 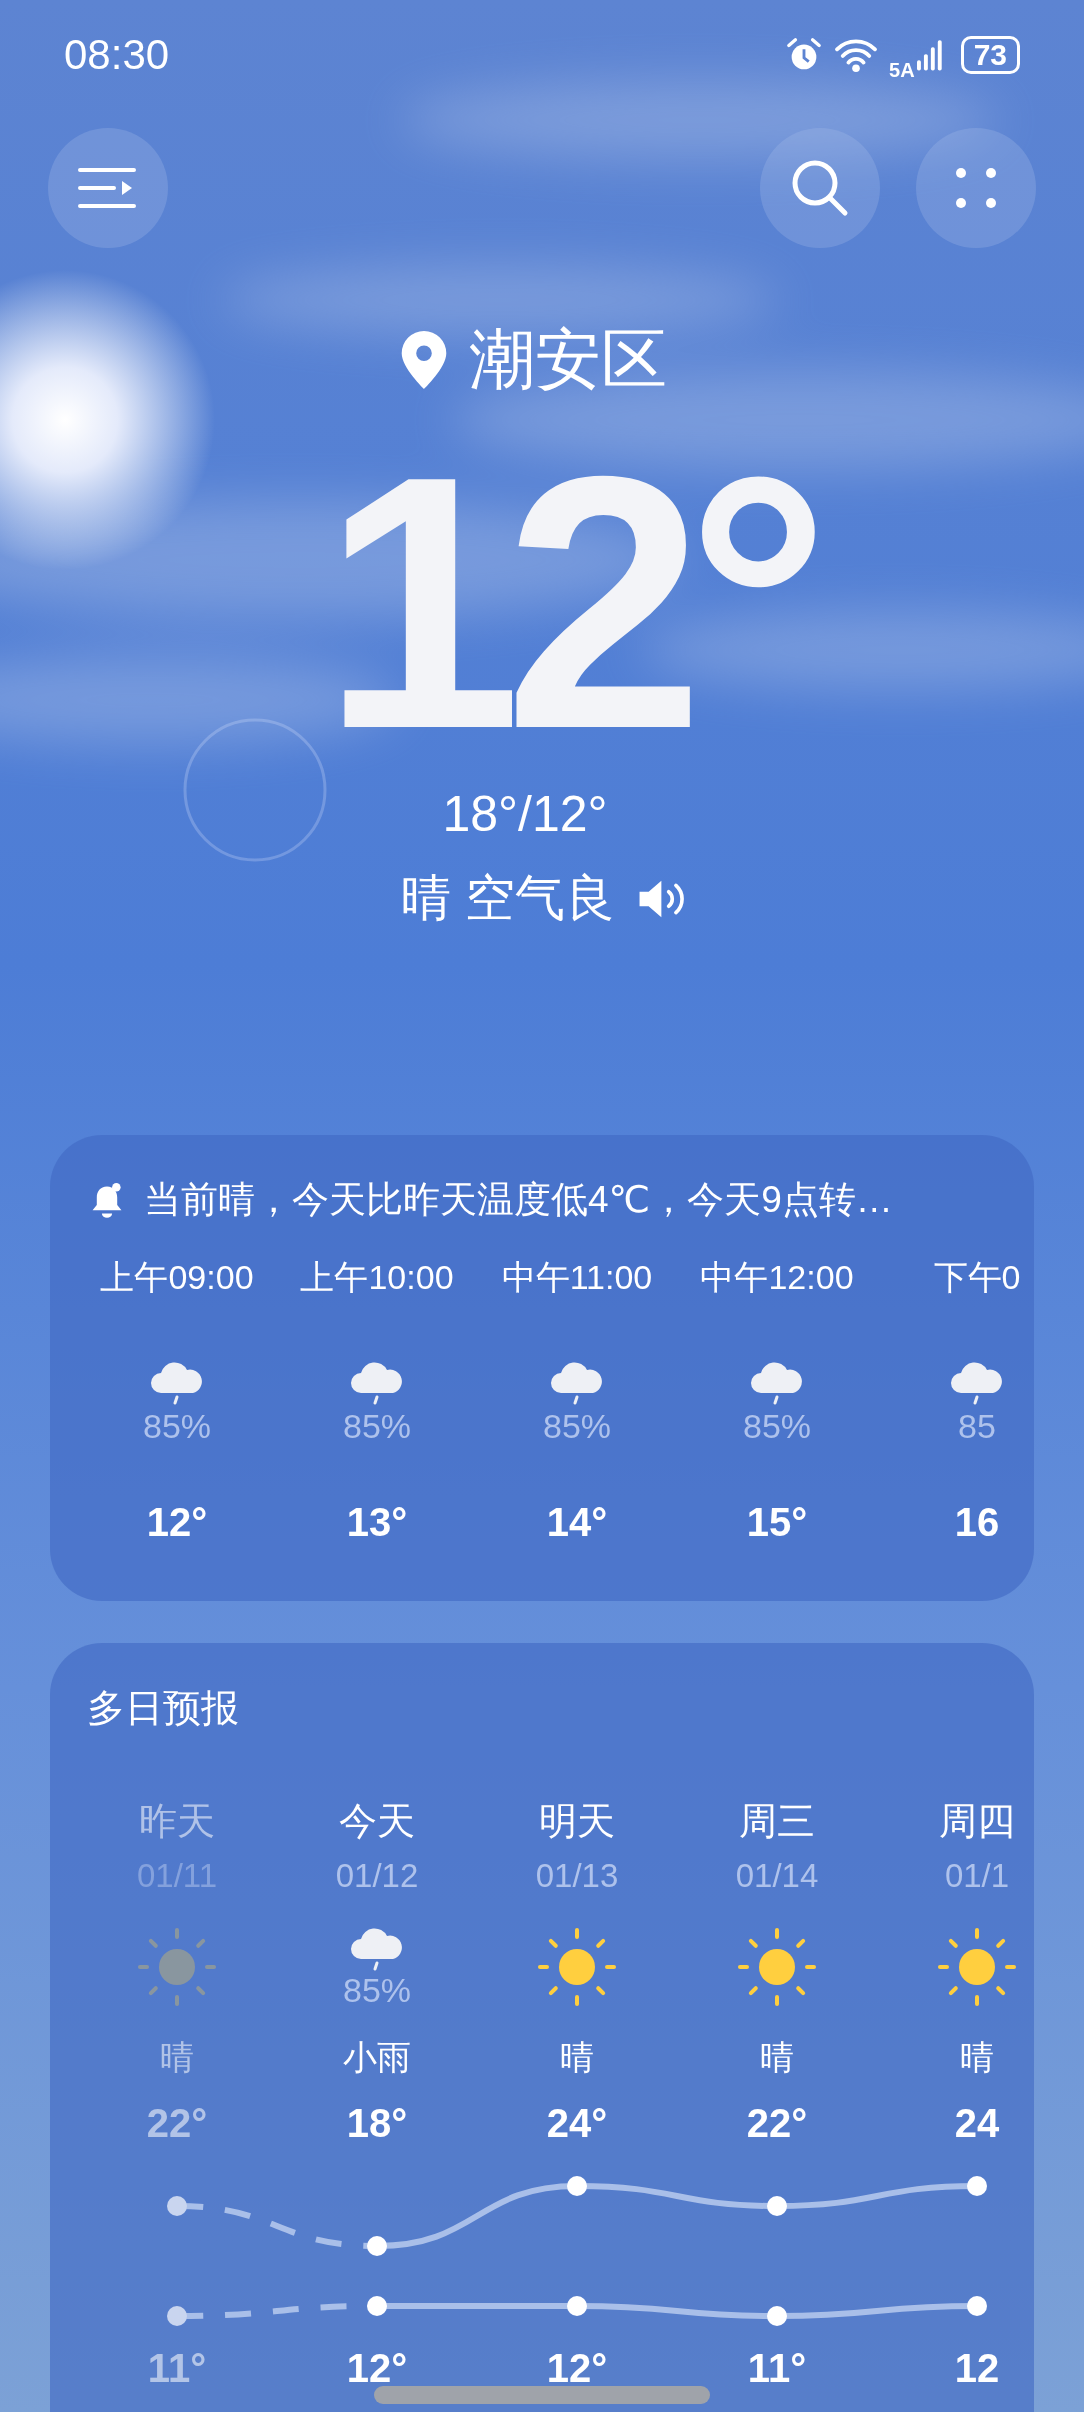 What do you see at coordinates (163, 1708) in the screenshot?
I see `card-title: 多日预报` at bounding box center [163, 1708].